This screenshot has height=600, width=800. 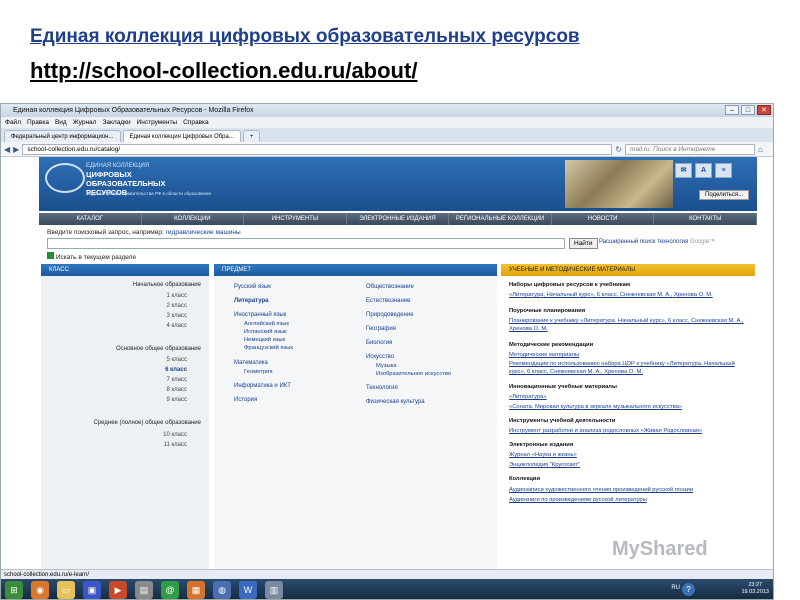 What do you see at coordinates (379, 343) in the screenshot?
I see `subject-biology: Биология` at bounding box center [379, 343].